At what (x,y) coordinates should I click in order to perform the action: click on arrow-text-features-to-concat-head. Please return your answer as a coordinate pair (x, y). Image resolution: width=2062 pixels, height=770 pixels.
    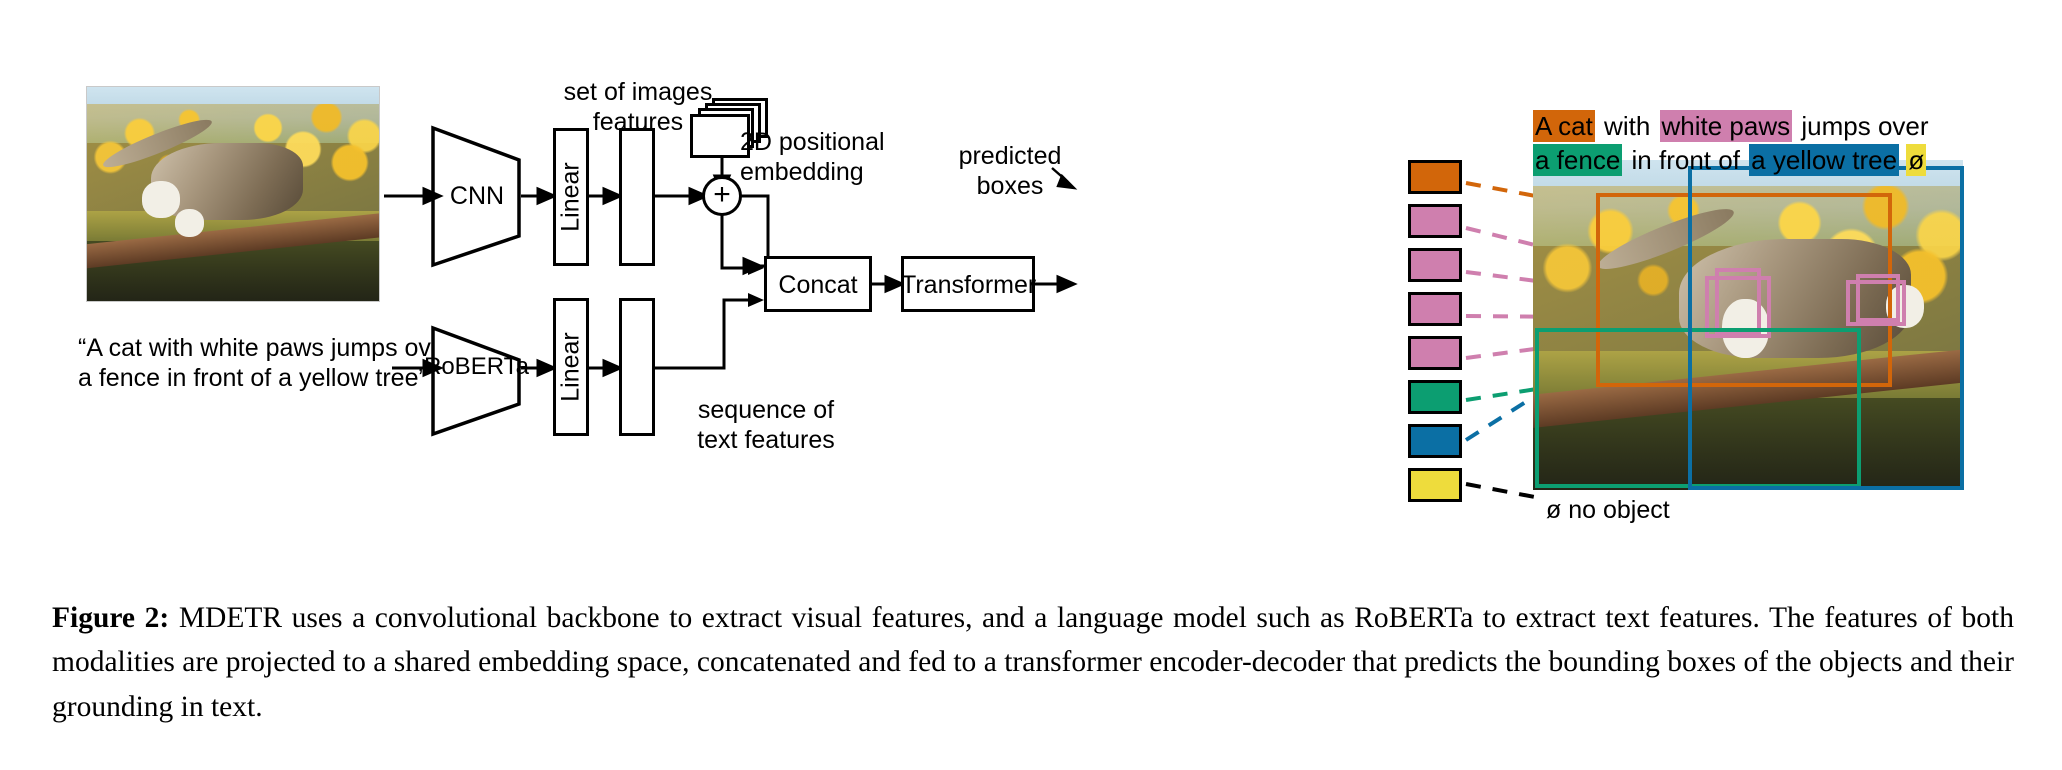
    Looking at the image, I should click on (756, 300).